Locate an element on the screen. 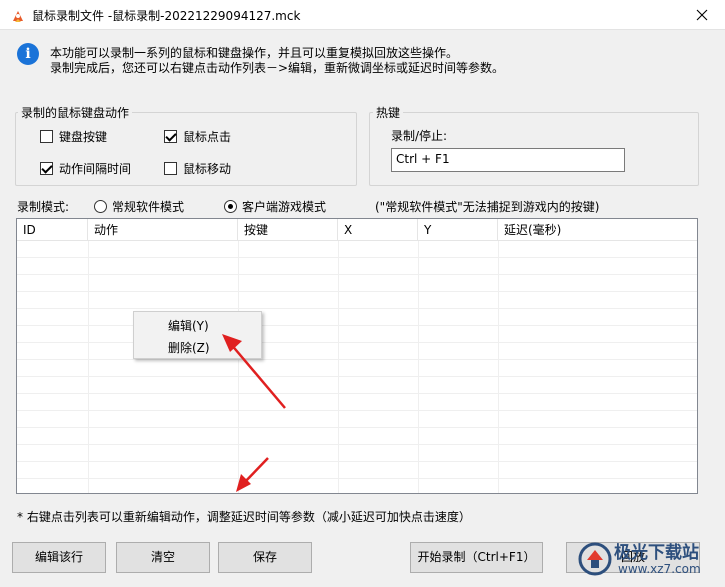 The height and width of the screenshot is (587, 725). mode-note: ("常规软件模式"无法捕捉到游戏内的按键) is located at coordinates (487, 207).